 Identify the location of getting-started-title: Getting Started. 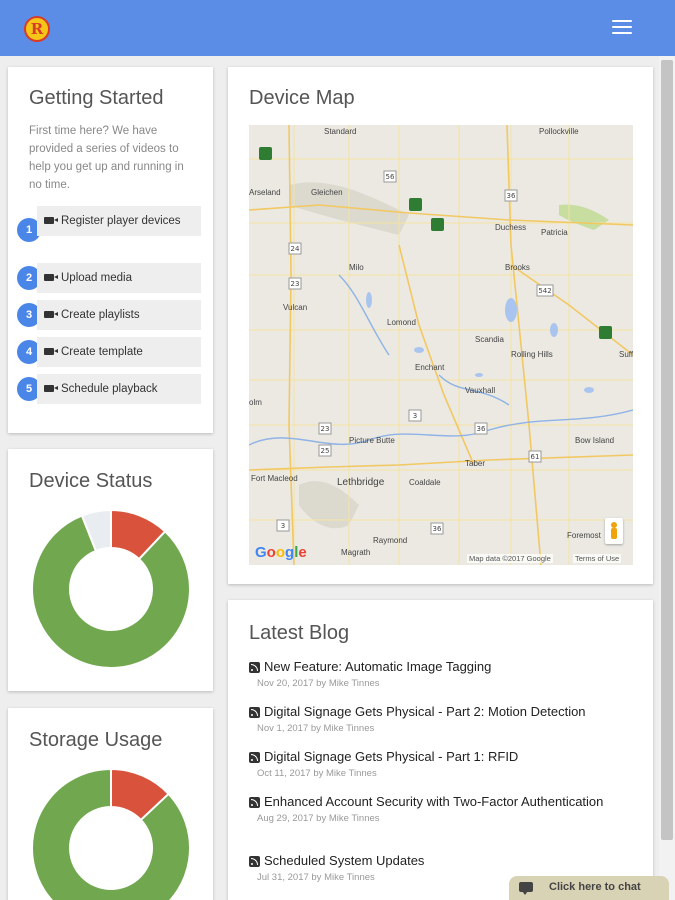
(96, 98).